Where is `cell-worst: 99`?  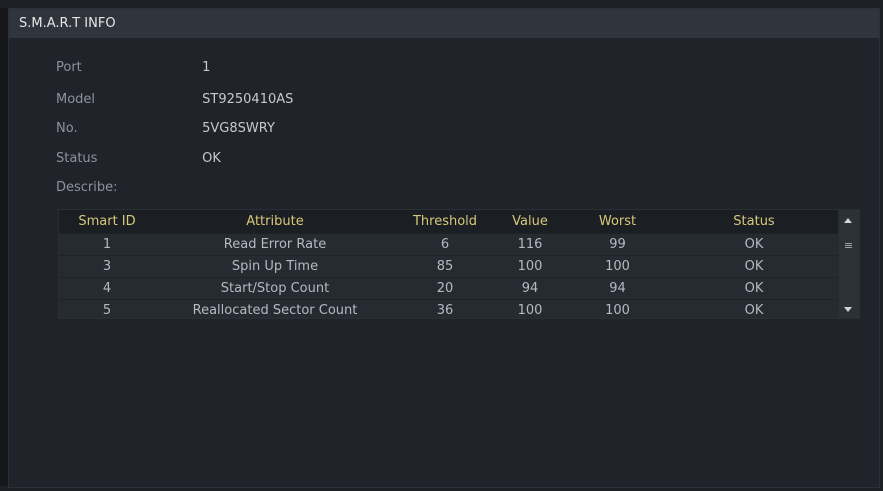
cell-worst: 99 is located at coordinates (617, 244).